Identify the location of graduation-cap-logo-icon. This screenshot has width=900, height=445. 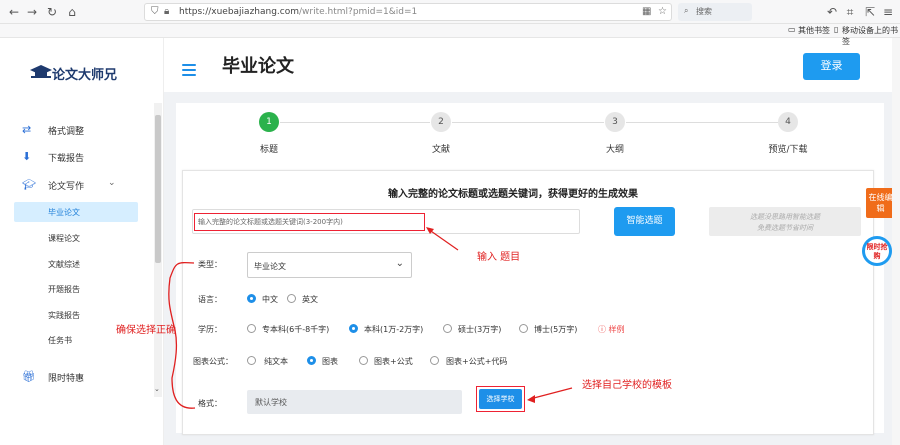
(41, 71).